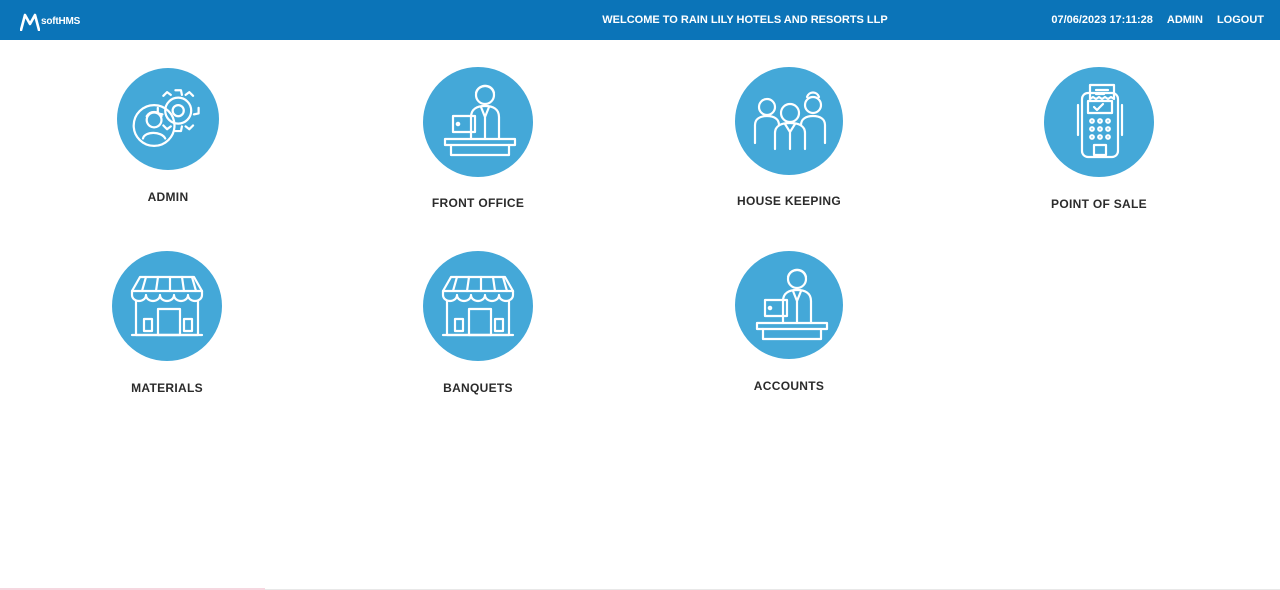 Image resolution: width=1280 pixels, height=590 pixels. What do you see at coordinates (1099, 122) in the screenshot?
I see `card-terminal-icon` at bounding box center [1099, 122].